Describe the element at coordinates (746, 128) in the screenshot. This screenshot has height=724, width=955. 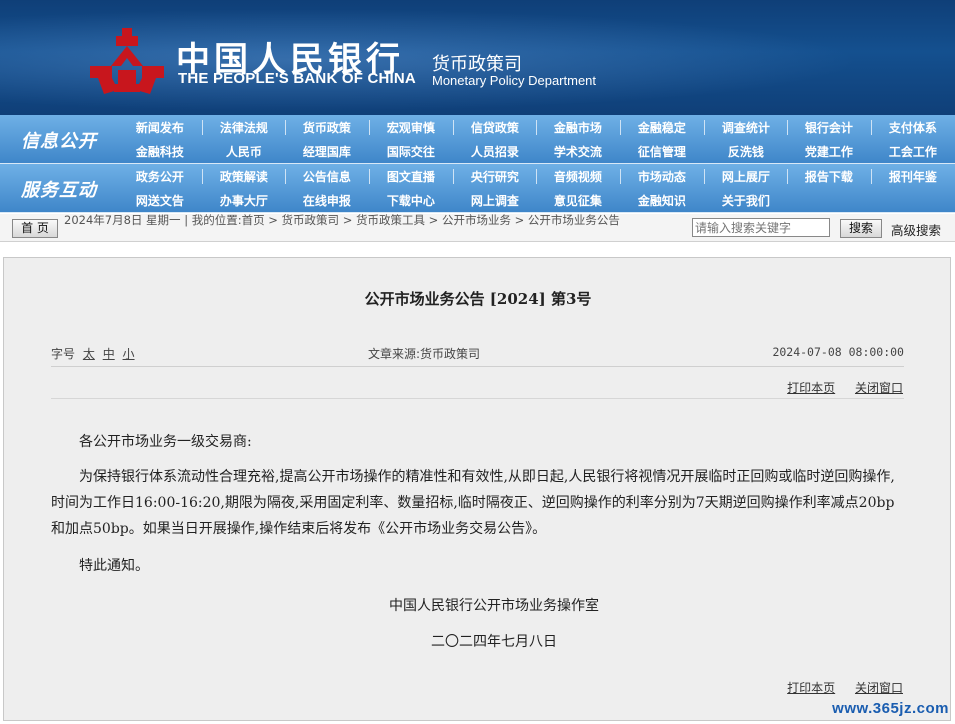
I see `nav-item: 调查统计` at that location.